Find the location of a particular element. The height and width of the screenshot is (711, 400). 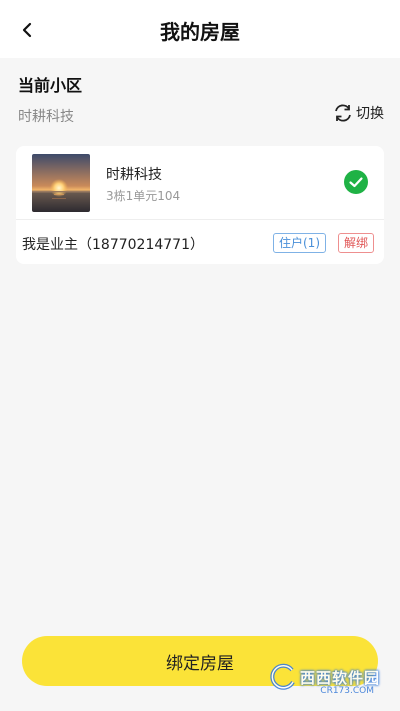

watermark-subtext: CR173.COM is located at coordinates (347, 691).